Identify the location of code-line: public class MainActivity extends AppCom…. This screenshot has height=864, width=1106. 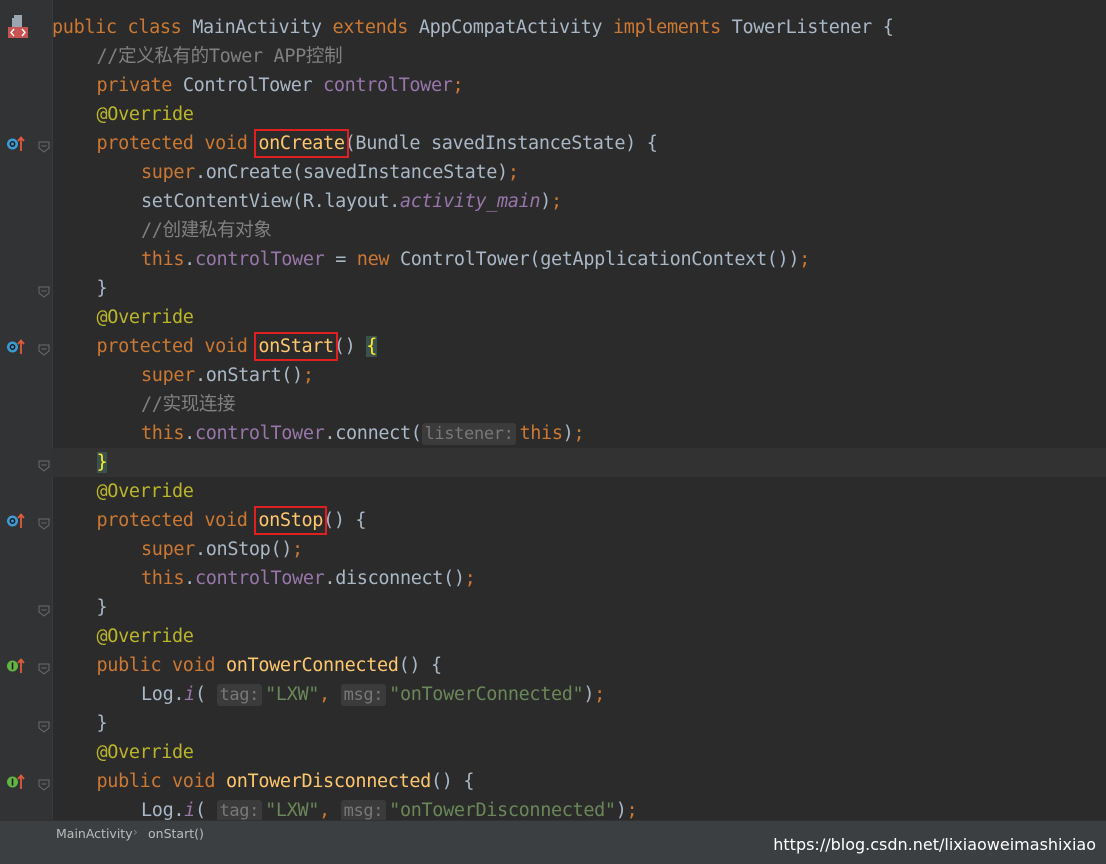
(579, 27).